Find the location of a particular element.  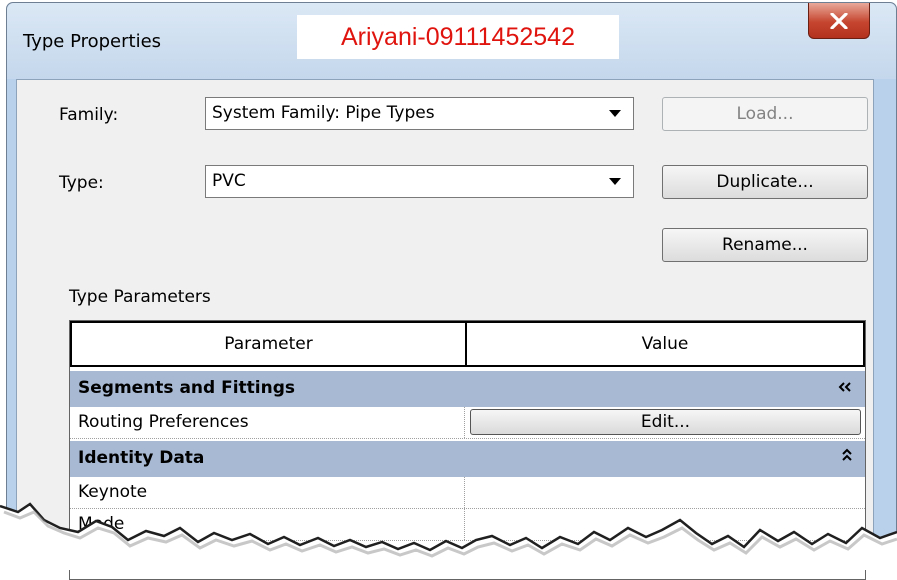

parameter-cell: Routing Preferences is located at coordinates (267, 422).